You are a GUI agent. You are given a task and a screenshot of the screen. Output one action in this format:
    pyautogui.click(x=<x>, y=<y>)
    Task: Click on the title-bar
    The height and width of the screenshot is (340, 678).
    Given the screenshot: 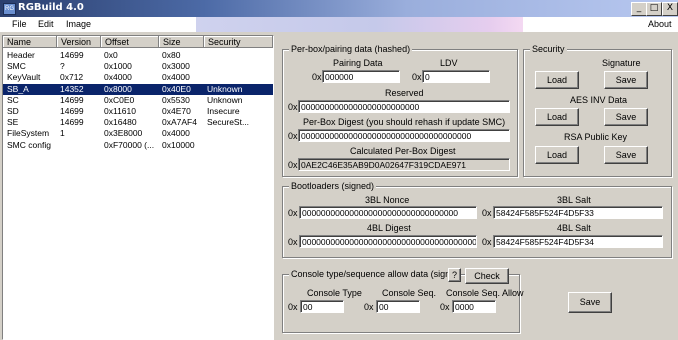 What is the action you would take?
    pyautogui.click(x=339, y=8)
    